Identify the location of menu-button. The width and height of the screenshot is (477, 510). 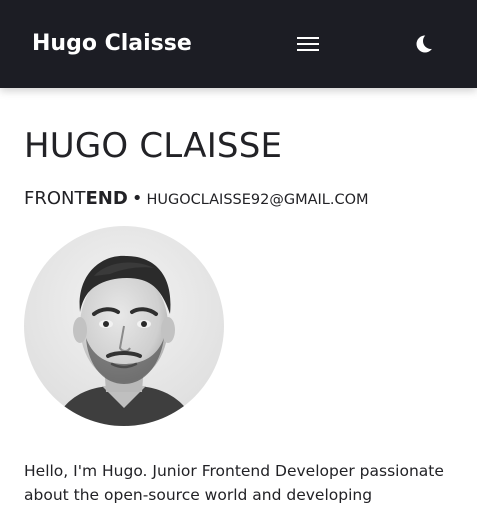
(308, 44).